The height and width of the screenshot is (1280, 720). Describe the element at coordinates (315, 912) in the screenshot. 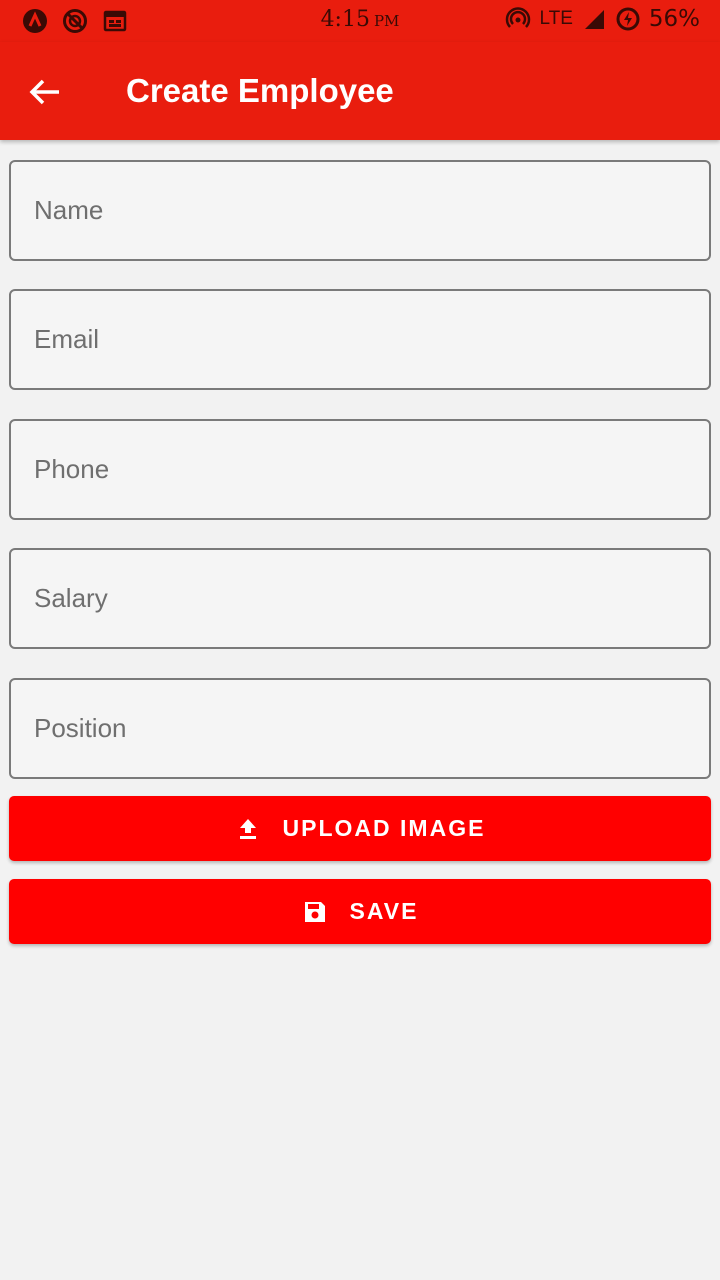

I see `save-icon` at that location.